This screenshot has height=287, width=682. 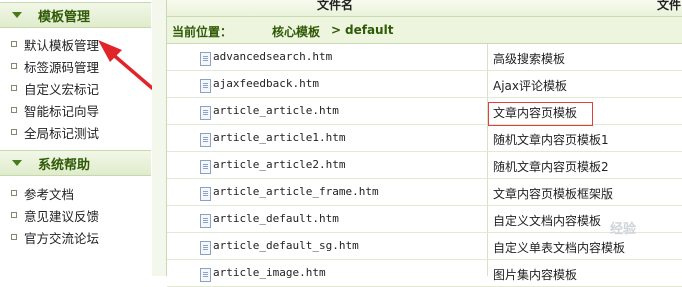 I want to click on sidebar-item-official-forum: 官方交流论坛, so click(x=75, y=236).